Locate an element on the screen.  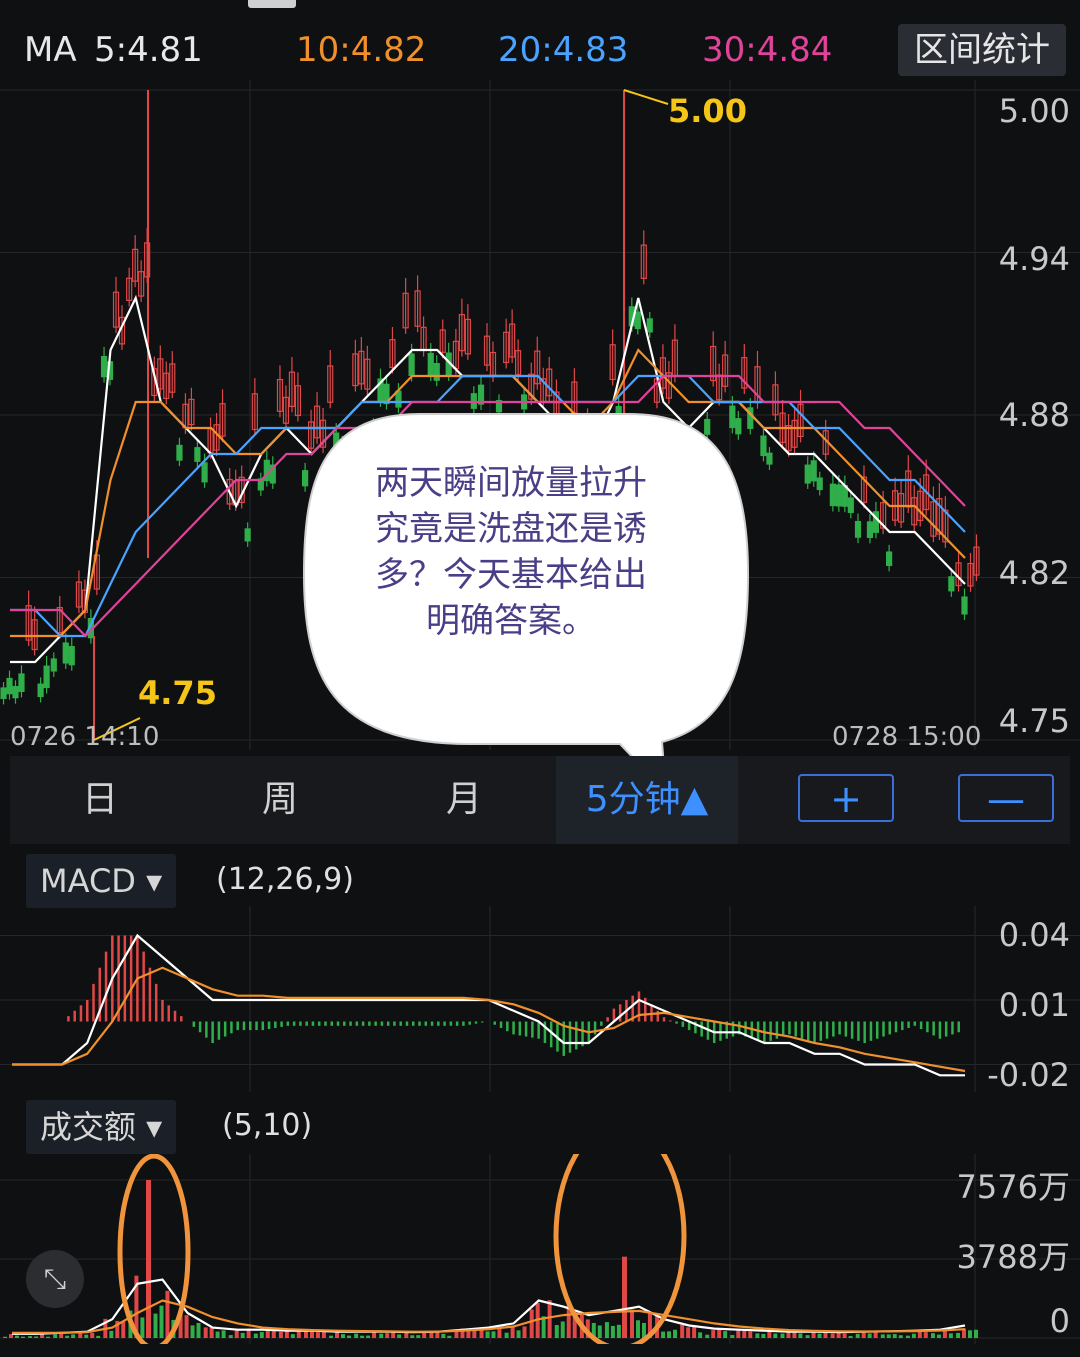
macd-tick-top: 0.04 is located at coordinates (1034, 935).